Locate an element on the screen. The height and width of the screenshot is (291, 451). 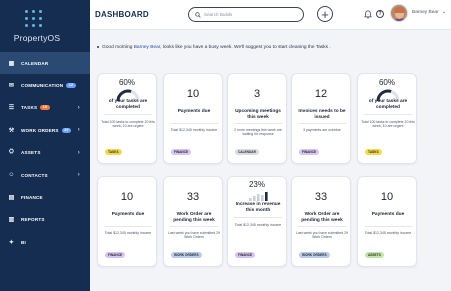
sidebar-item-work-orders: ⚒ WORK ORDERS 20 › is located at coordinates (45, 130).